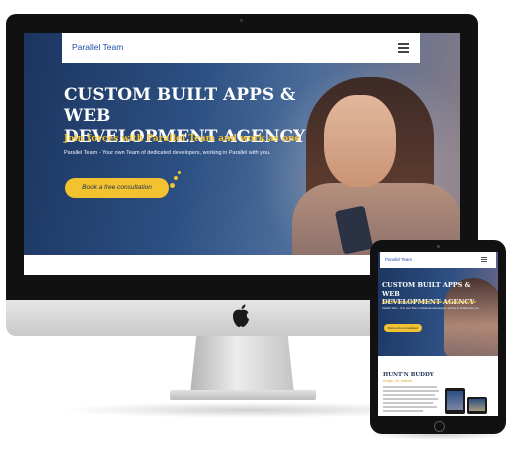 Image resolution: width=530 pixels, height=450 pixels. What do you see at coordinates (438, 260) in the screenshot?
I see `tablet-navbar: Parallel Team` at bounding box center [438, 260].